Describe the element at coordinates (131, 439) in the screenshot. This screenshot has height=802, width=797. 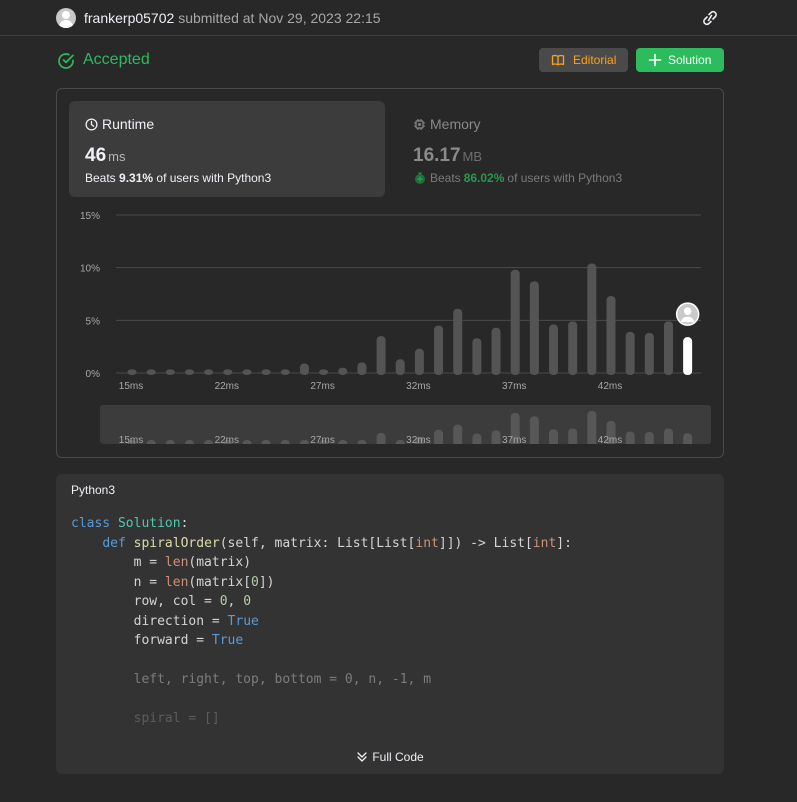
I see `brush-tick-label: 15ms` at that location.